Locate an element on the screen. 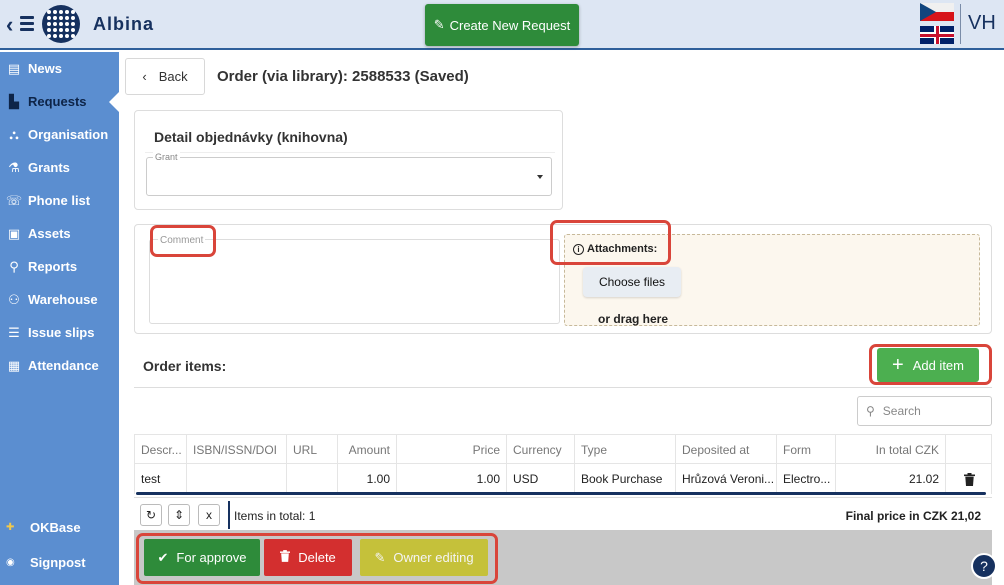 This screenshot has width=1004, height=585. column-header-total: In total CZK is located at coordinates (891, 450).